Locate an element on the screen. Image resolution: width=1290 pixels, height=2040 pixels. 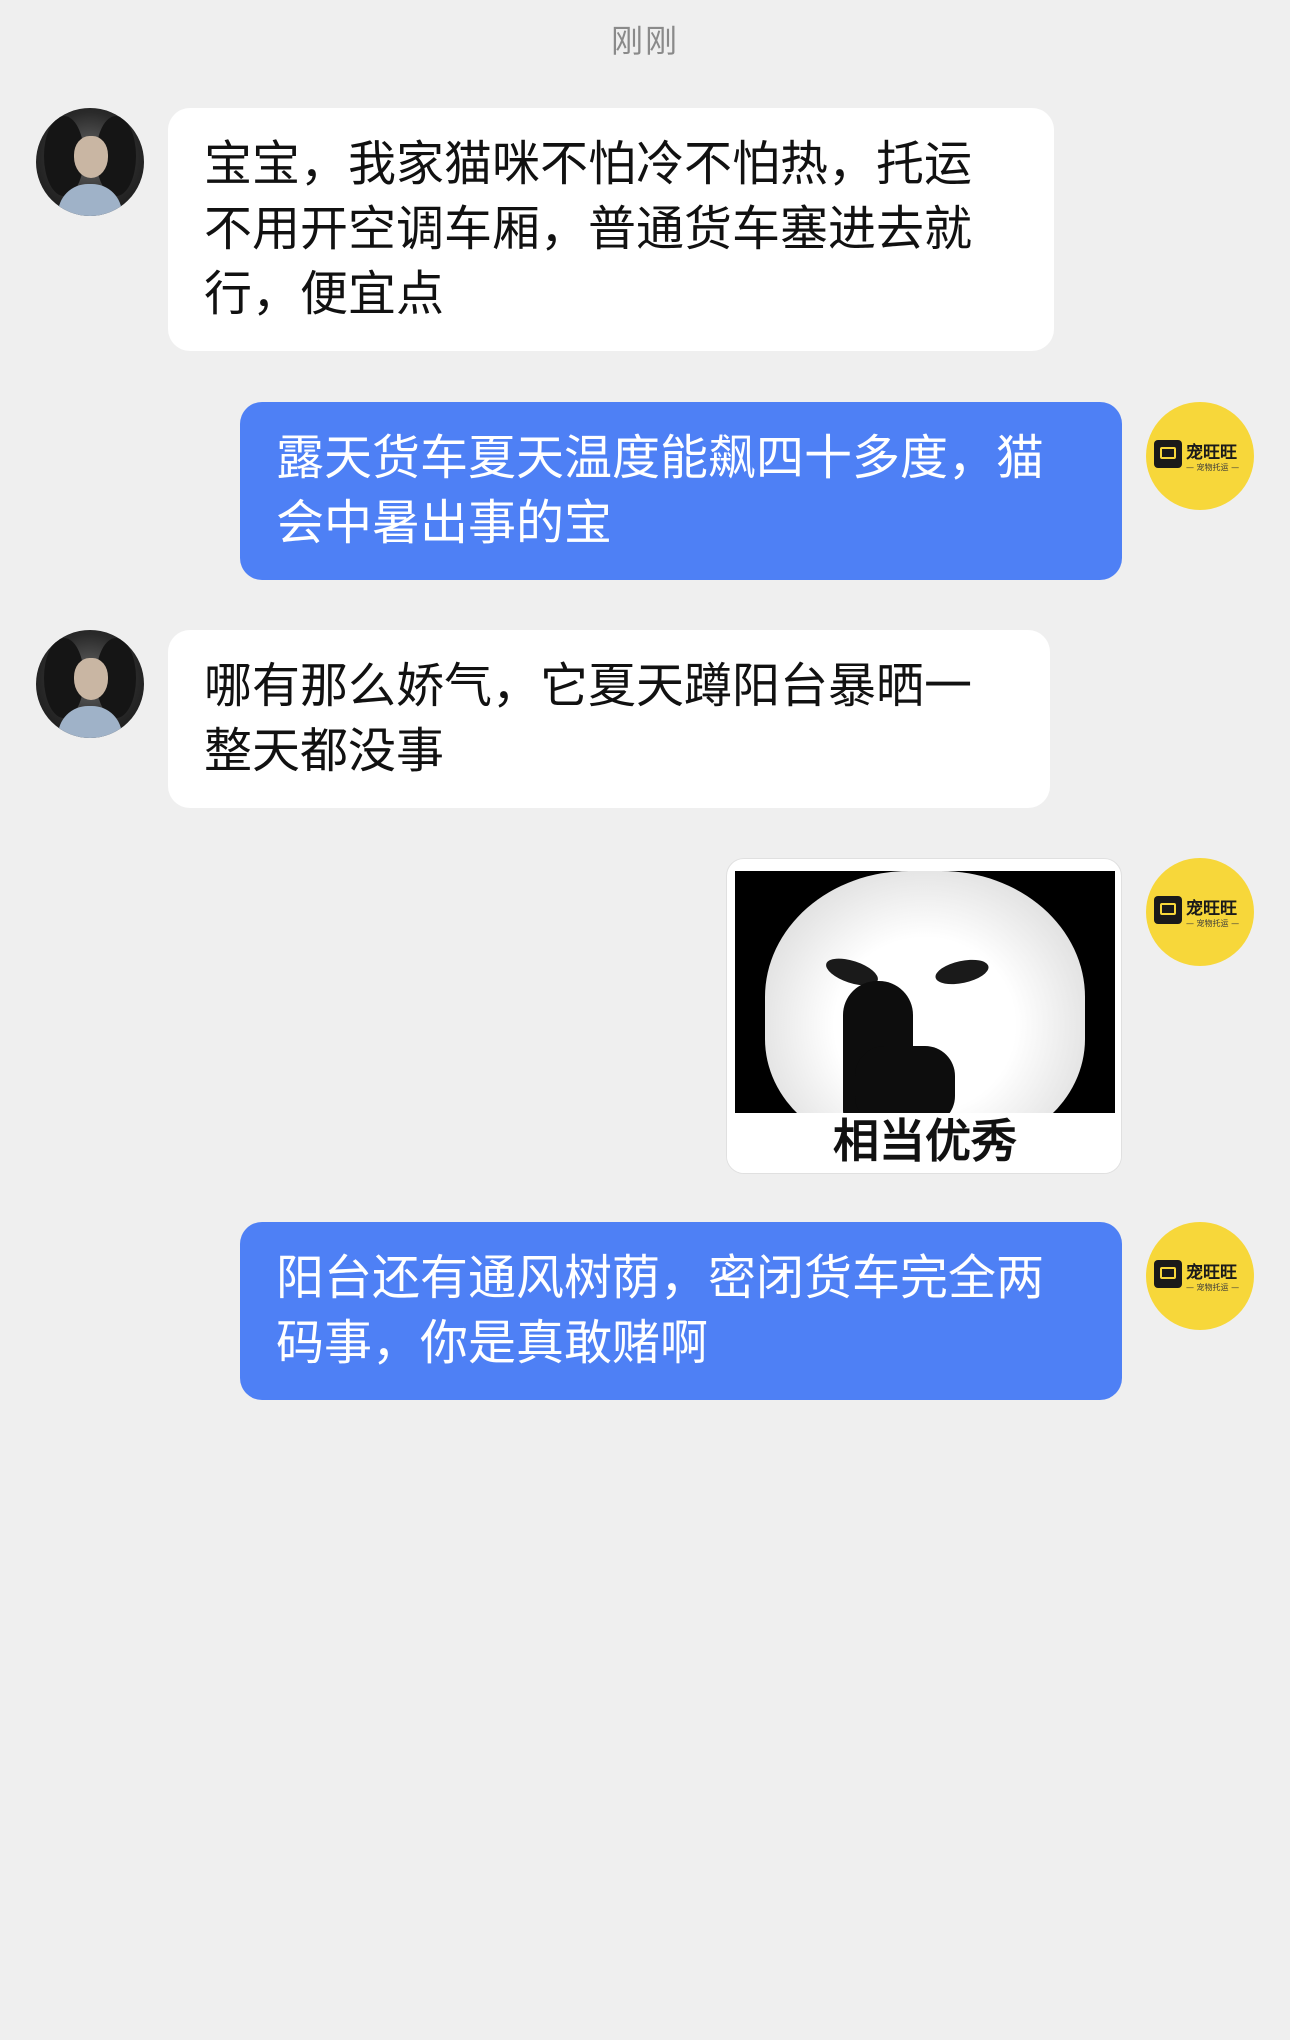
message-text: 阳台还有通风树荫，密闭货车完全两码事，你是真敢赌啊 is located at coordinates (660, 1310).